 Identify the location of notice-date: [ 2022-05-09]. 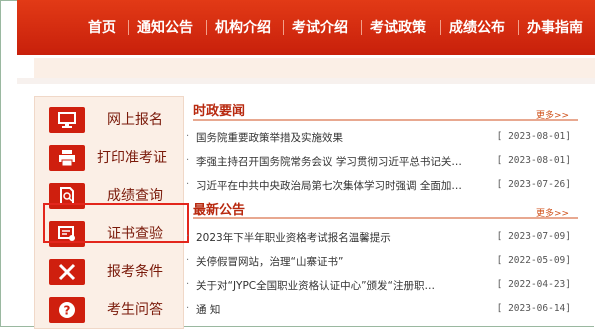
(533, 260).